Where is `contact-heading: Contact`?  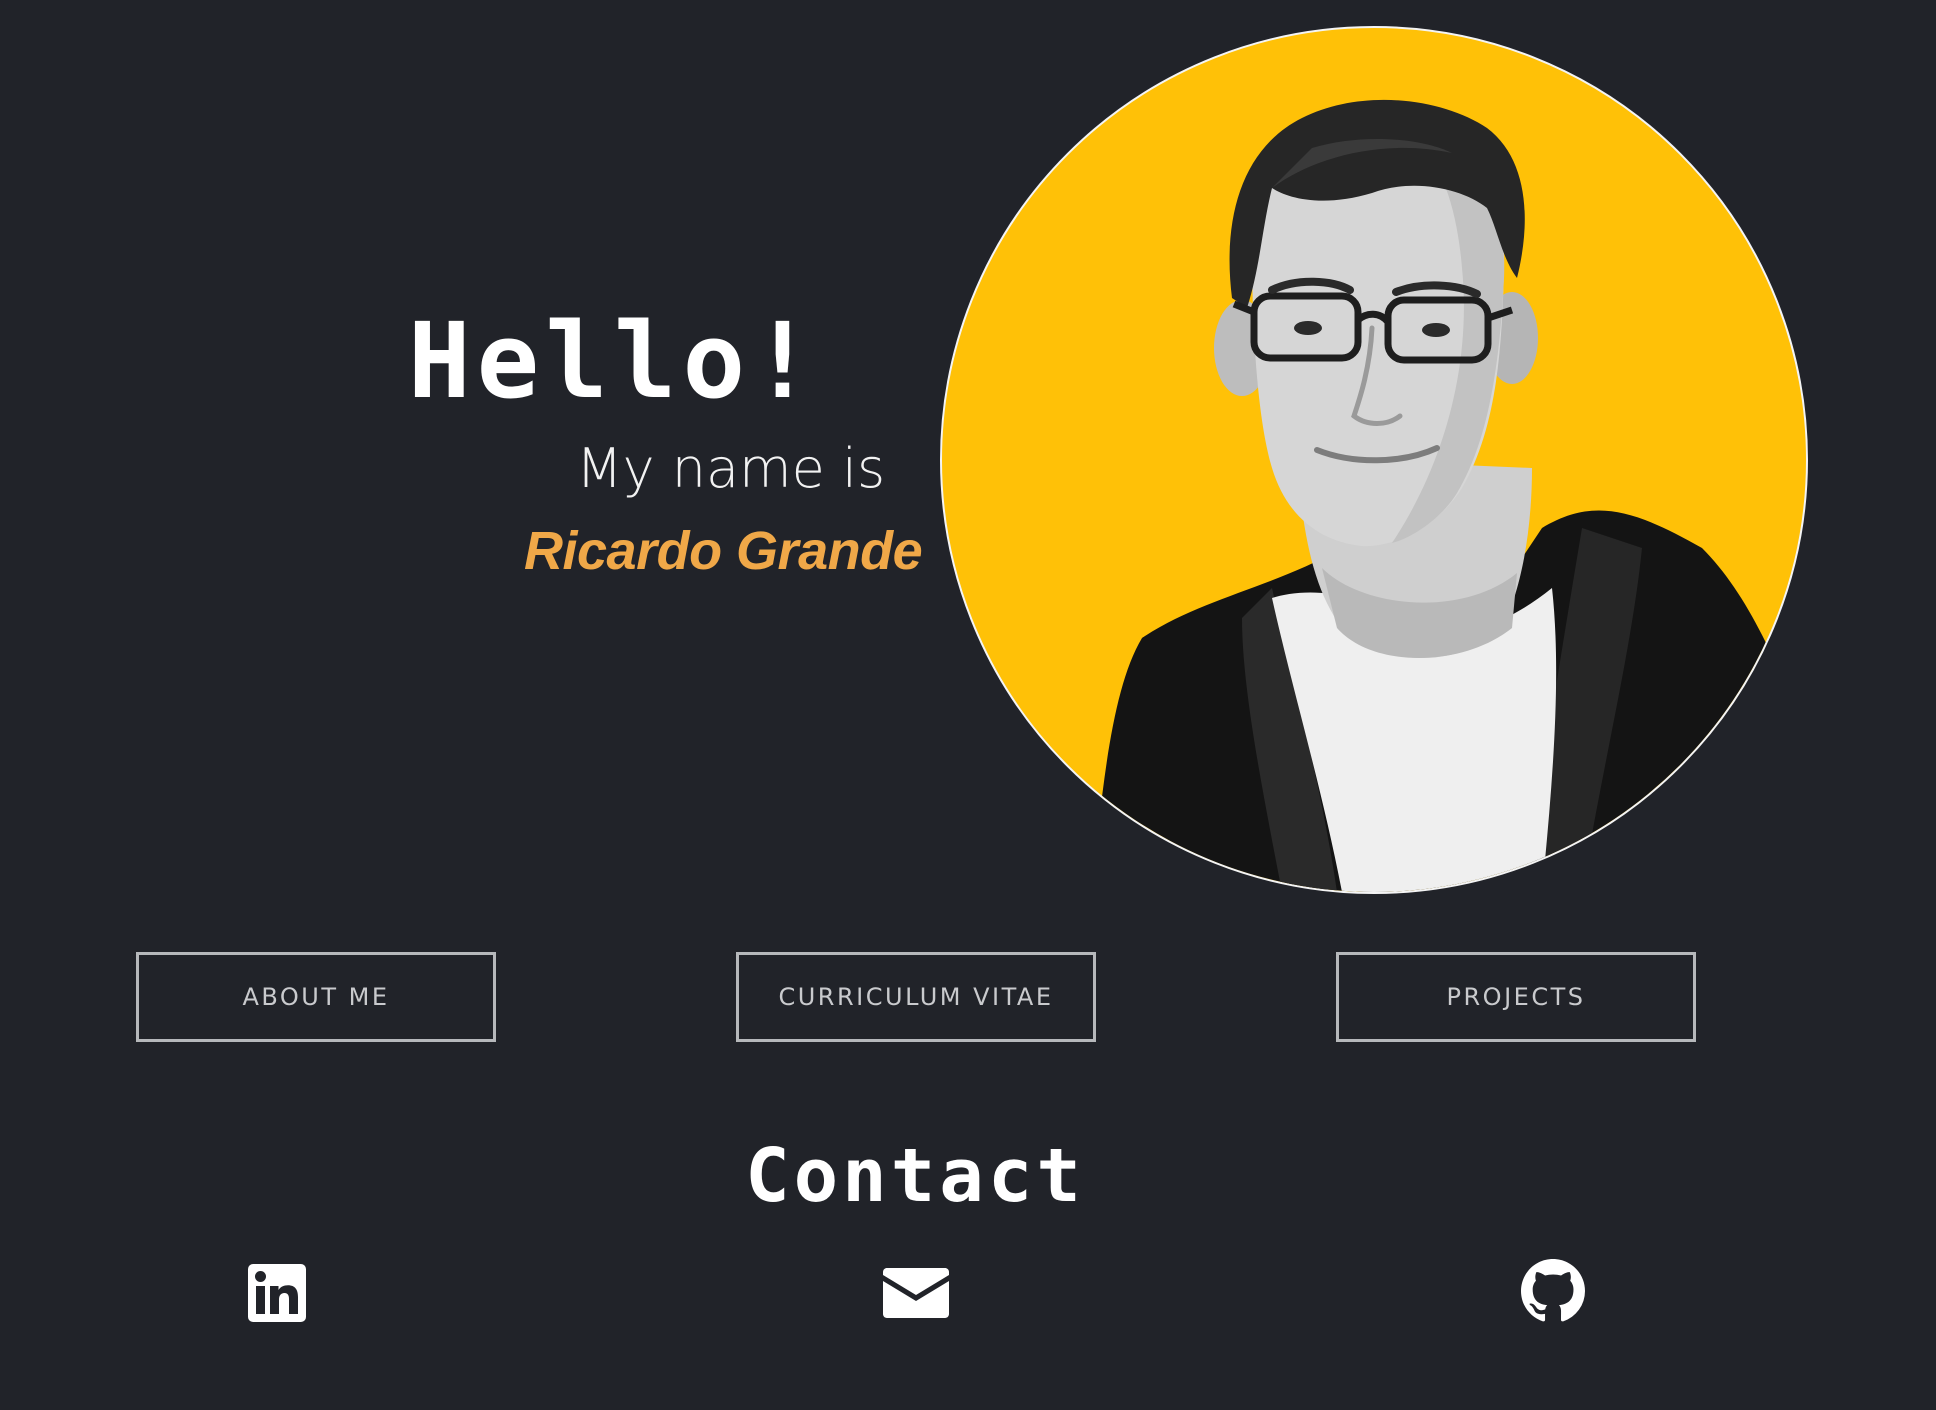 contact-heading: Contact is located at coordinates (915, 1176).